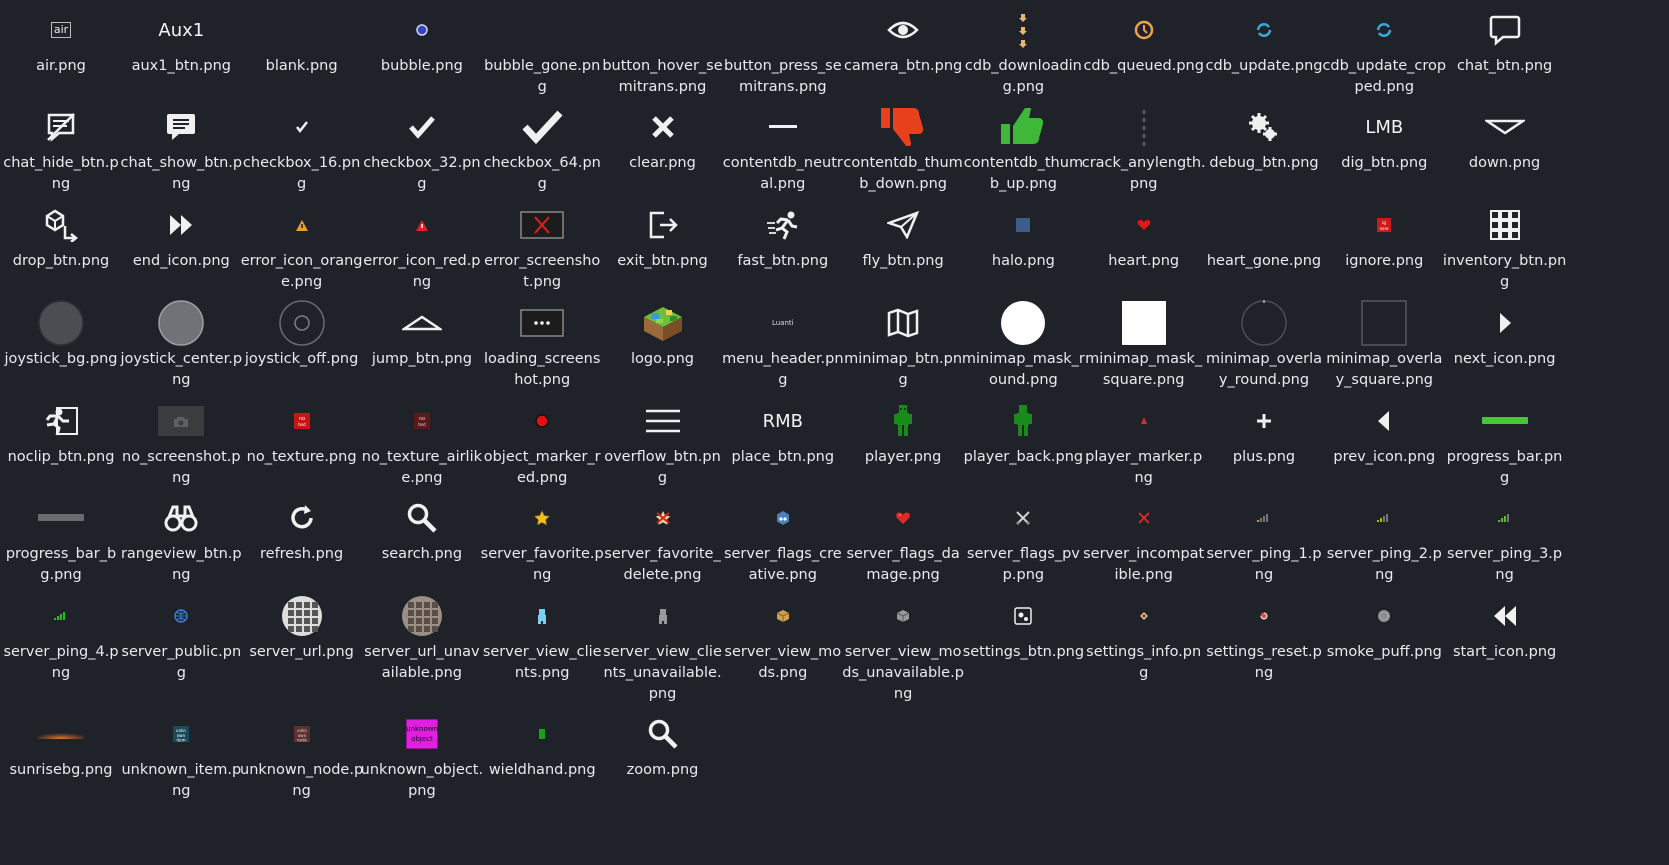 This screenshot has height=865, width=1669. What do you see at coordinates (1023, 225) in the screenshot?
I see `halo-icon` at bounding box center [1023, 225].